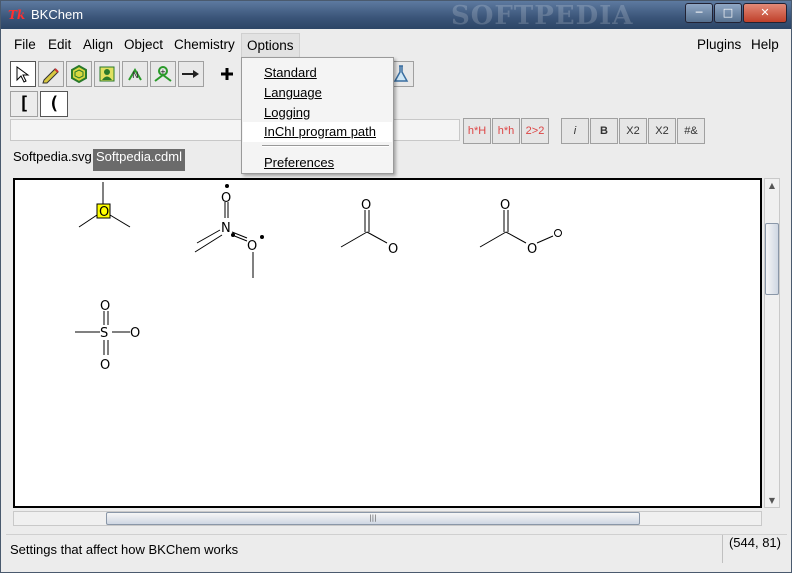  What do you see at coordinates (772, 185) in the screenshot?
I see `scroll-up-icon: ▲` at bounding box center [772, 185].